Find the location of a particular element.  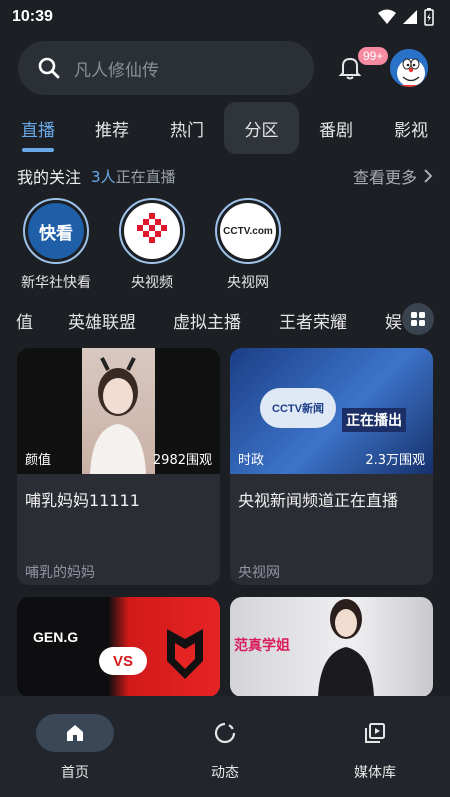

wifi-icon is located at coordinates (387, 16).